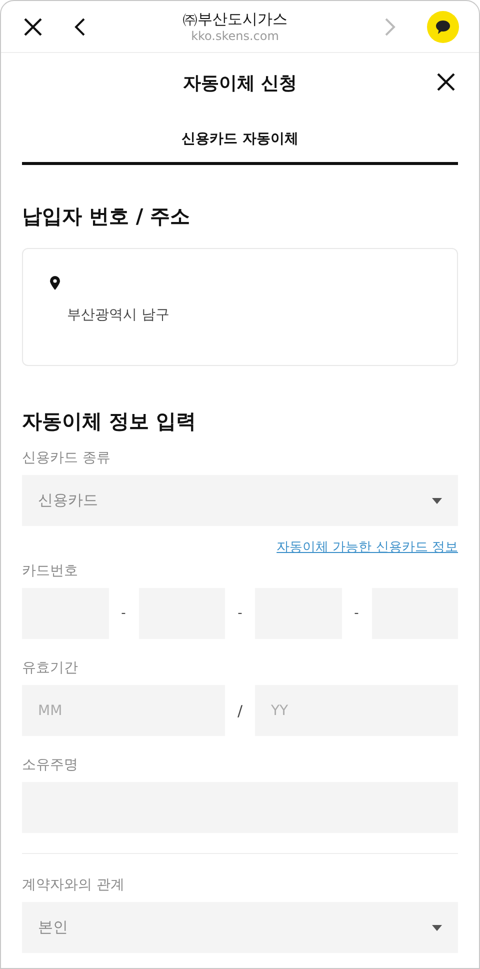  Describe the element at coordinates (240, 141) in the screenshot. I see `tab: 신용카드 자동이체` at that location.